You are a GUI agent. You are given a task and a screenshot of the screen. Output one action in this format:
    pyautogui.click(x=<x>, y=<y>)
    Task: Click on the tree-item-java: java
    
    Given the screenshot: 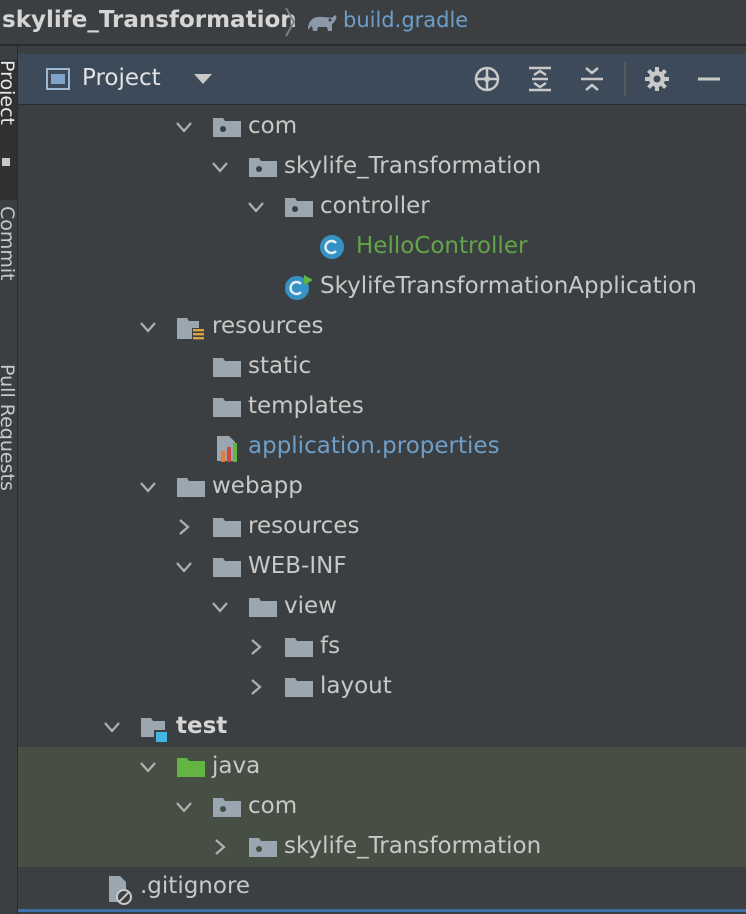 What is the action you would take?
    pyautogui.click(x=382, y=767)
    